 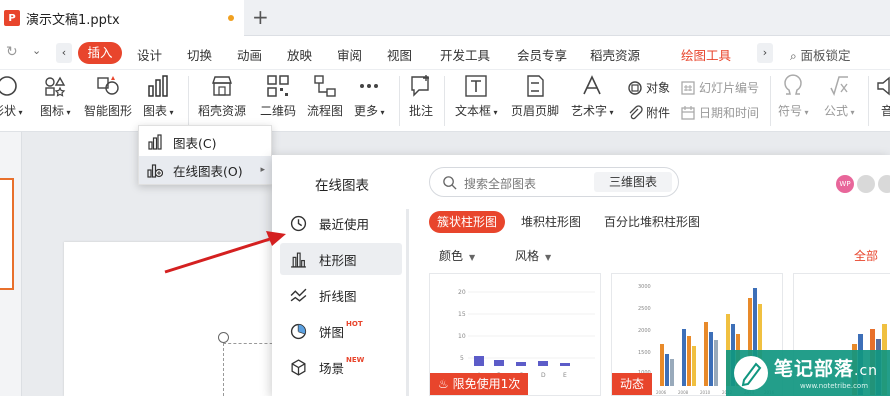 I want to click on menu-tab-animation: 动画, so click(x=249, y=54).